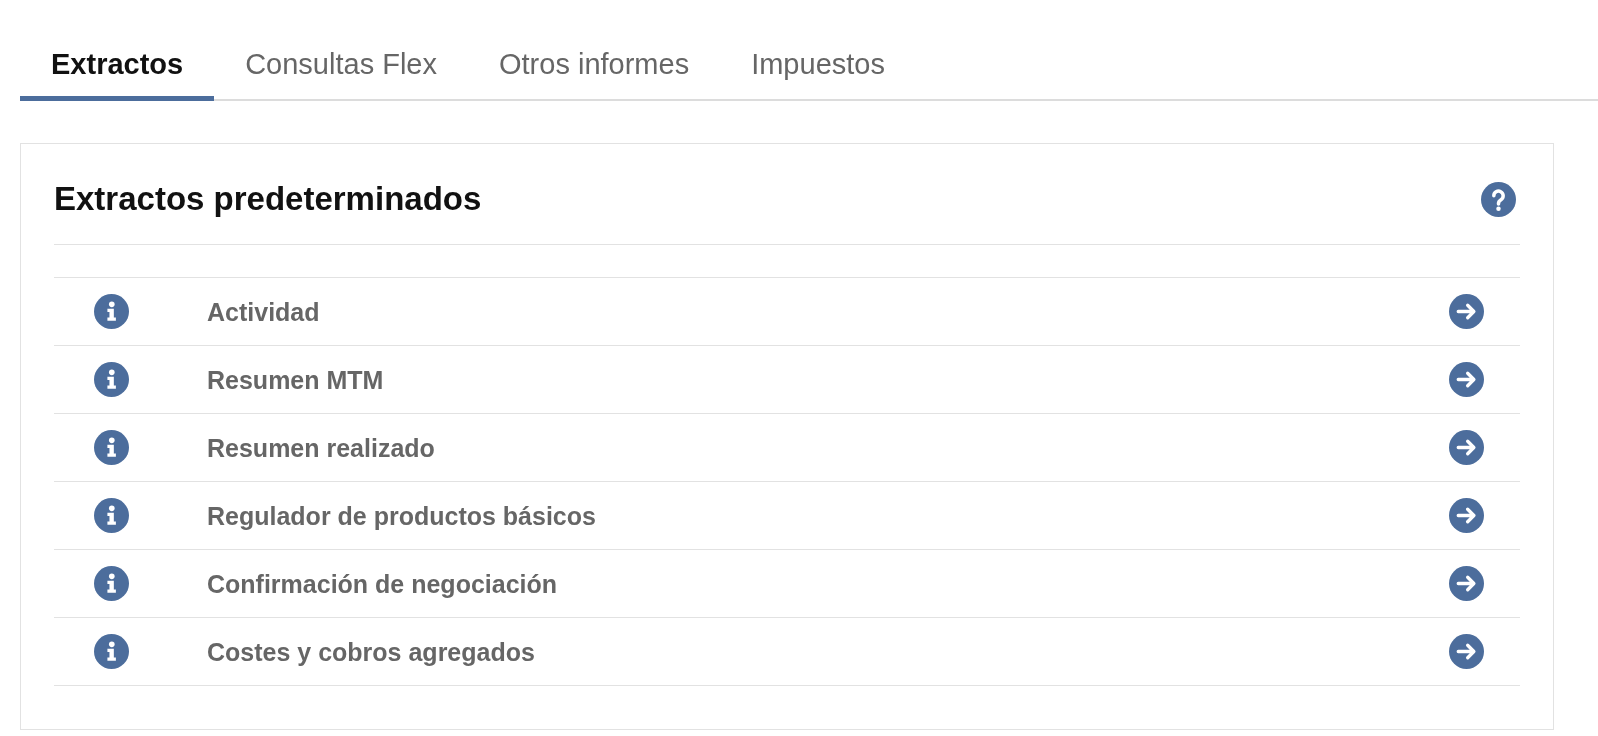  What do you see at coordinates (1498, 199) in the screenshot?
I see `help-icon` at bounding box center [1498, 199].